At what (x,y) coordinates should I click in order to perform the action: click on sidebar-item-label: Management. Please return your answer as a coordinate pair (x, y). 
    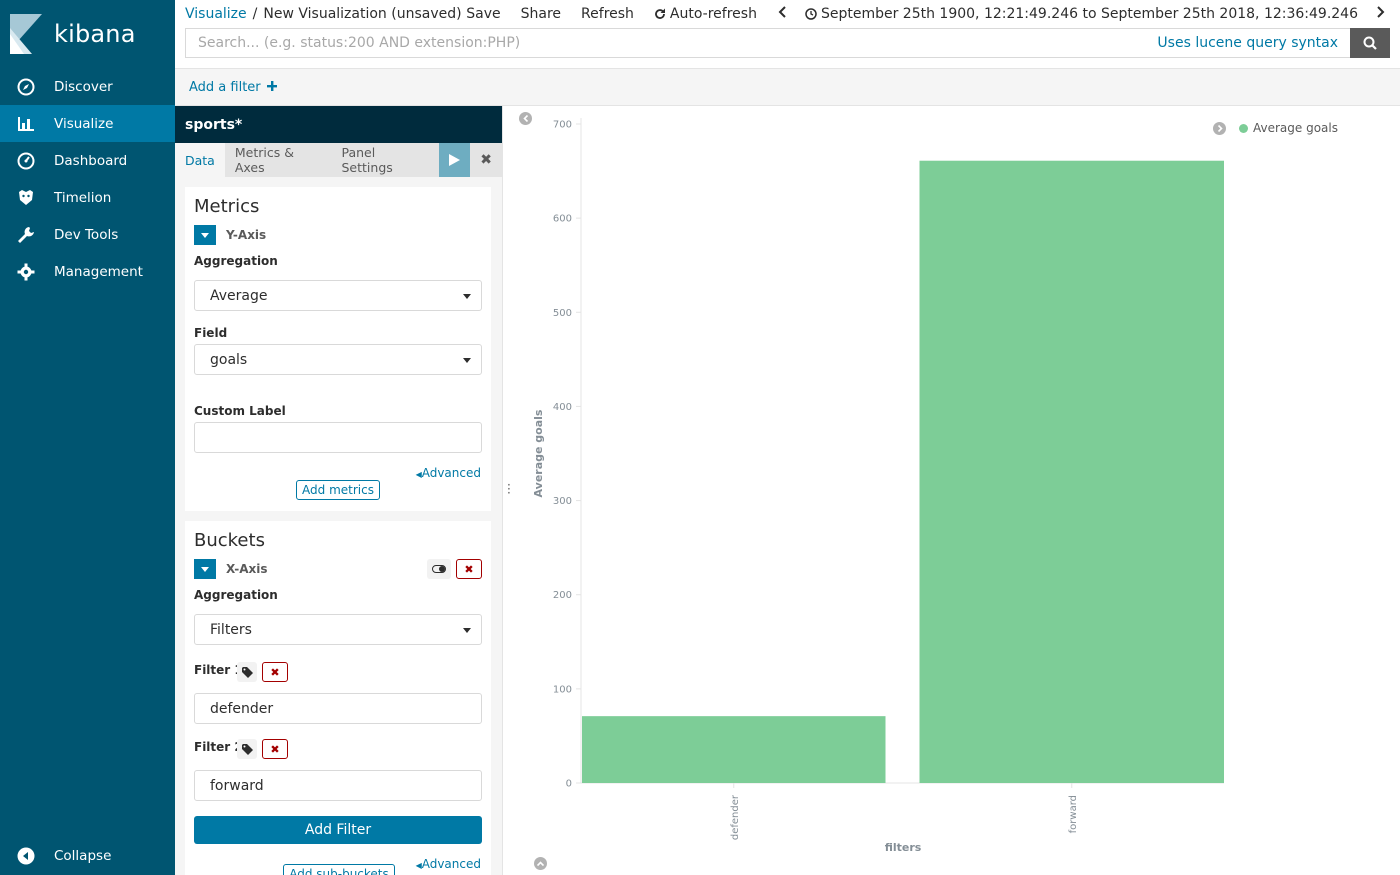
    Looking at the image, I should click on (98, 271).